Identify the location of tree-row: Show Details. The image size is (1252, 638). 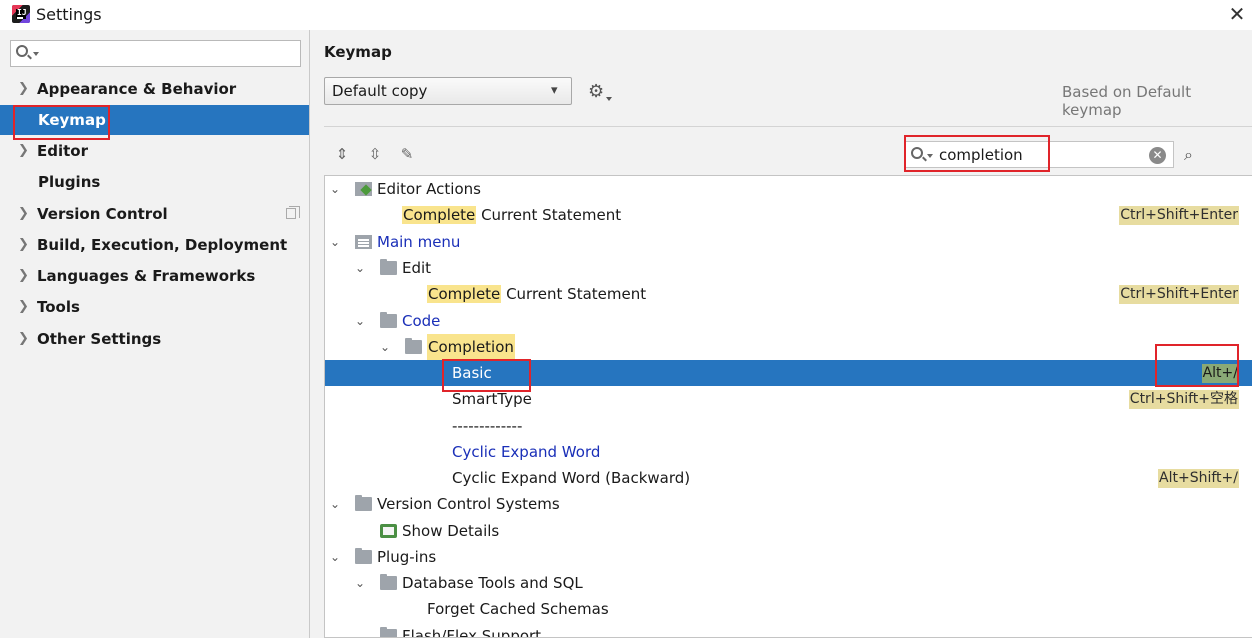
(788, 531).